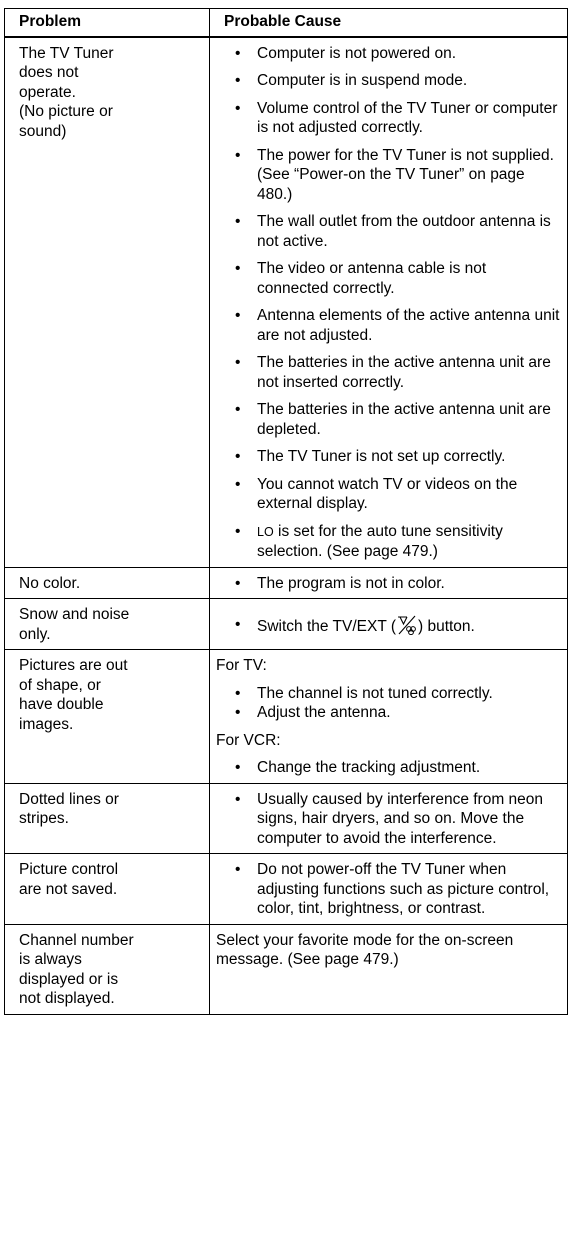 Image resolution: width=570 pixels, height=1246 pixels. I want to click on problem-line: operate., so click(47, 92).